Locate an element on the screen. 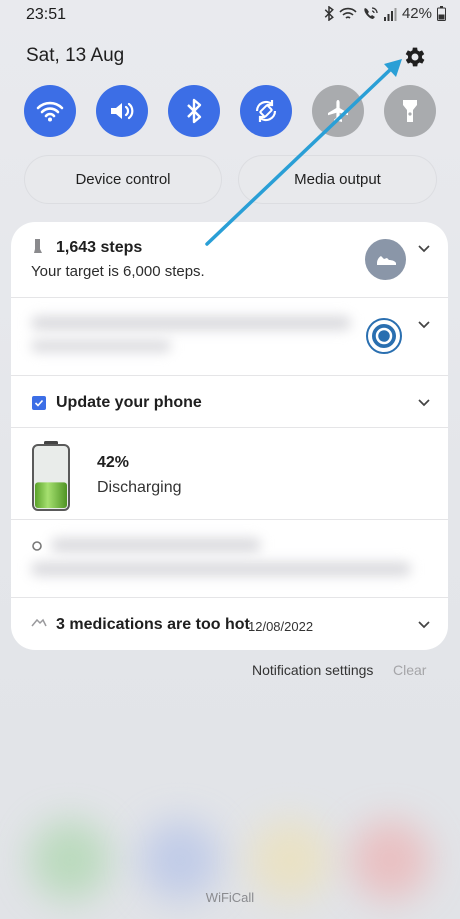 This screenshot has width=460, height=919. battery-notification: 42% Discharging is located at coordinates (229, 474).